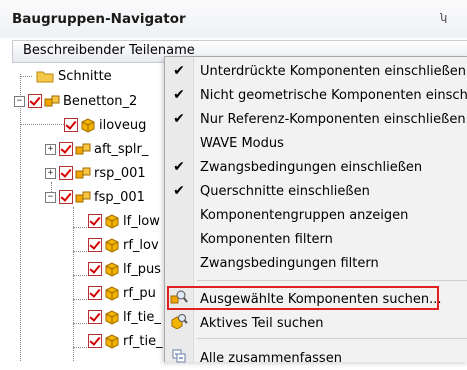 This screenshot has width=467, height=370. I want to click on tree-node-aft-splr: + aft_splr_, so click(96, 149).